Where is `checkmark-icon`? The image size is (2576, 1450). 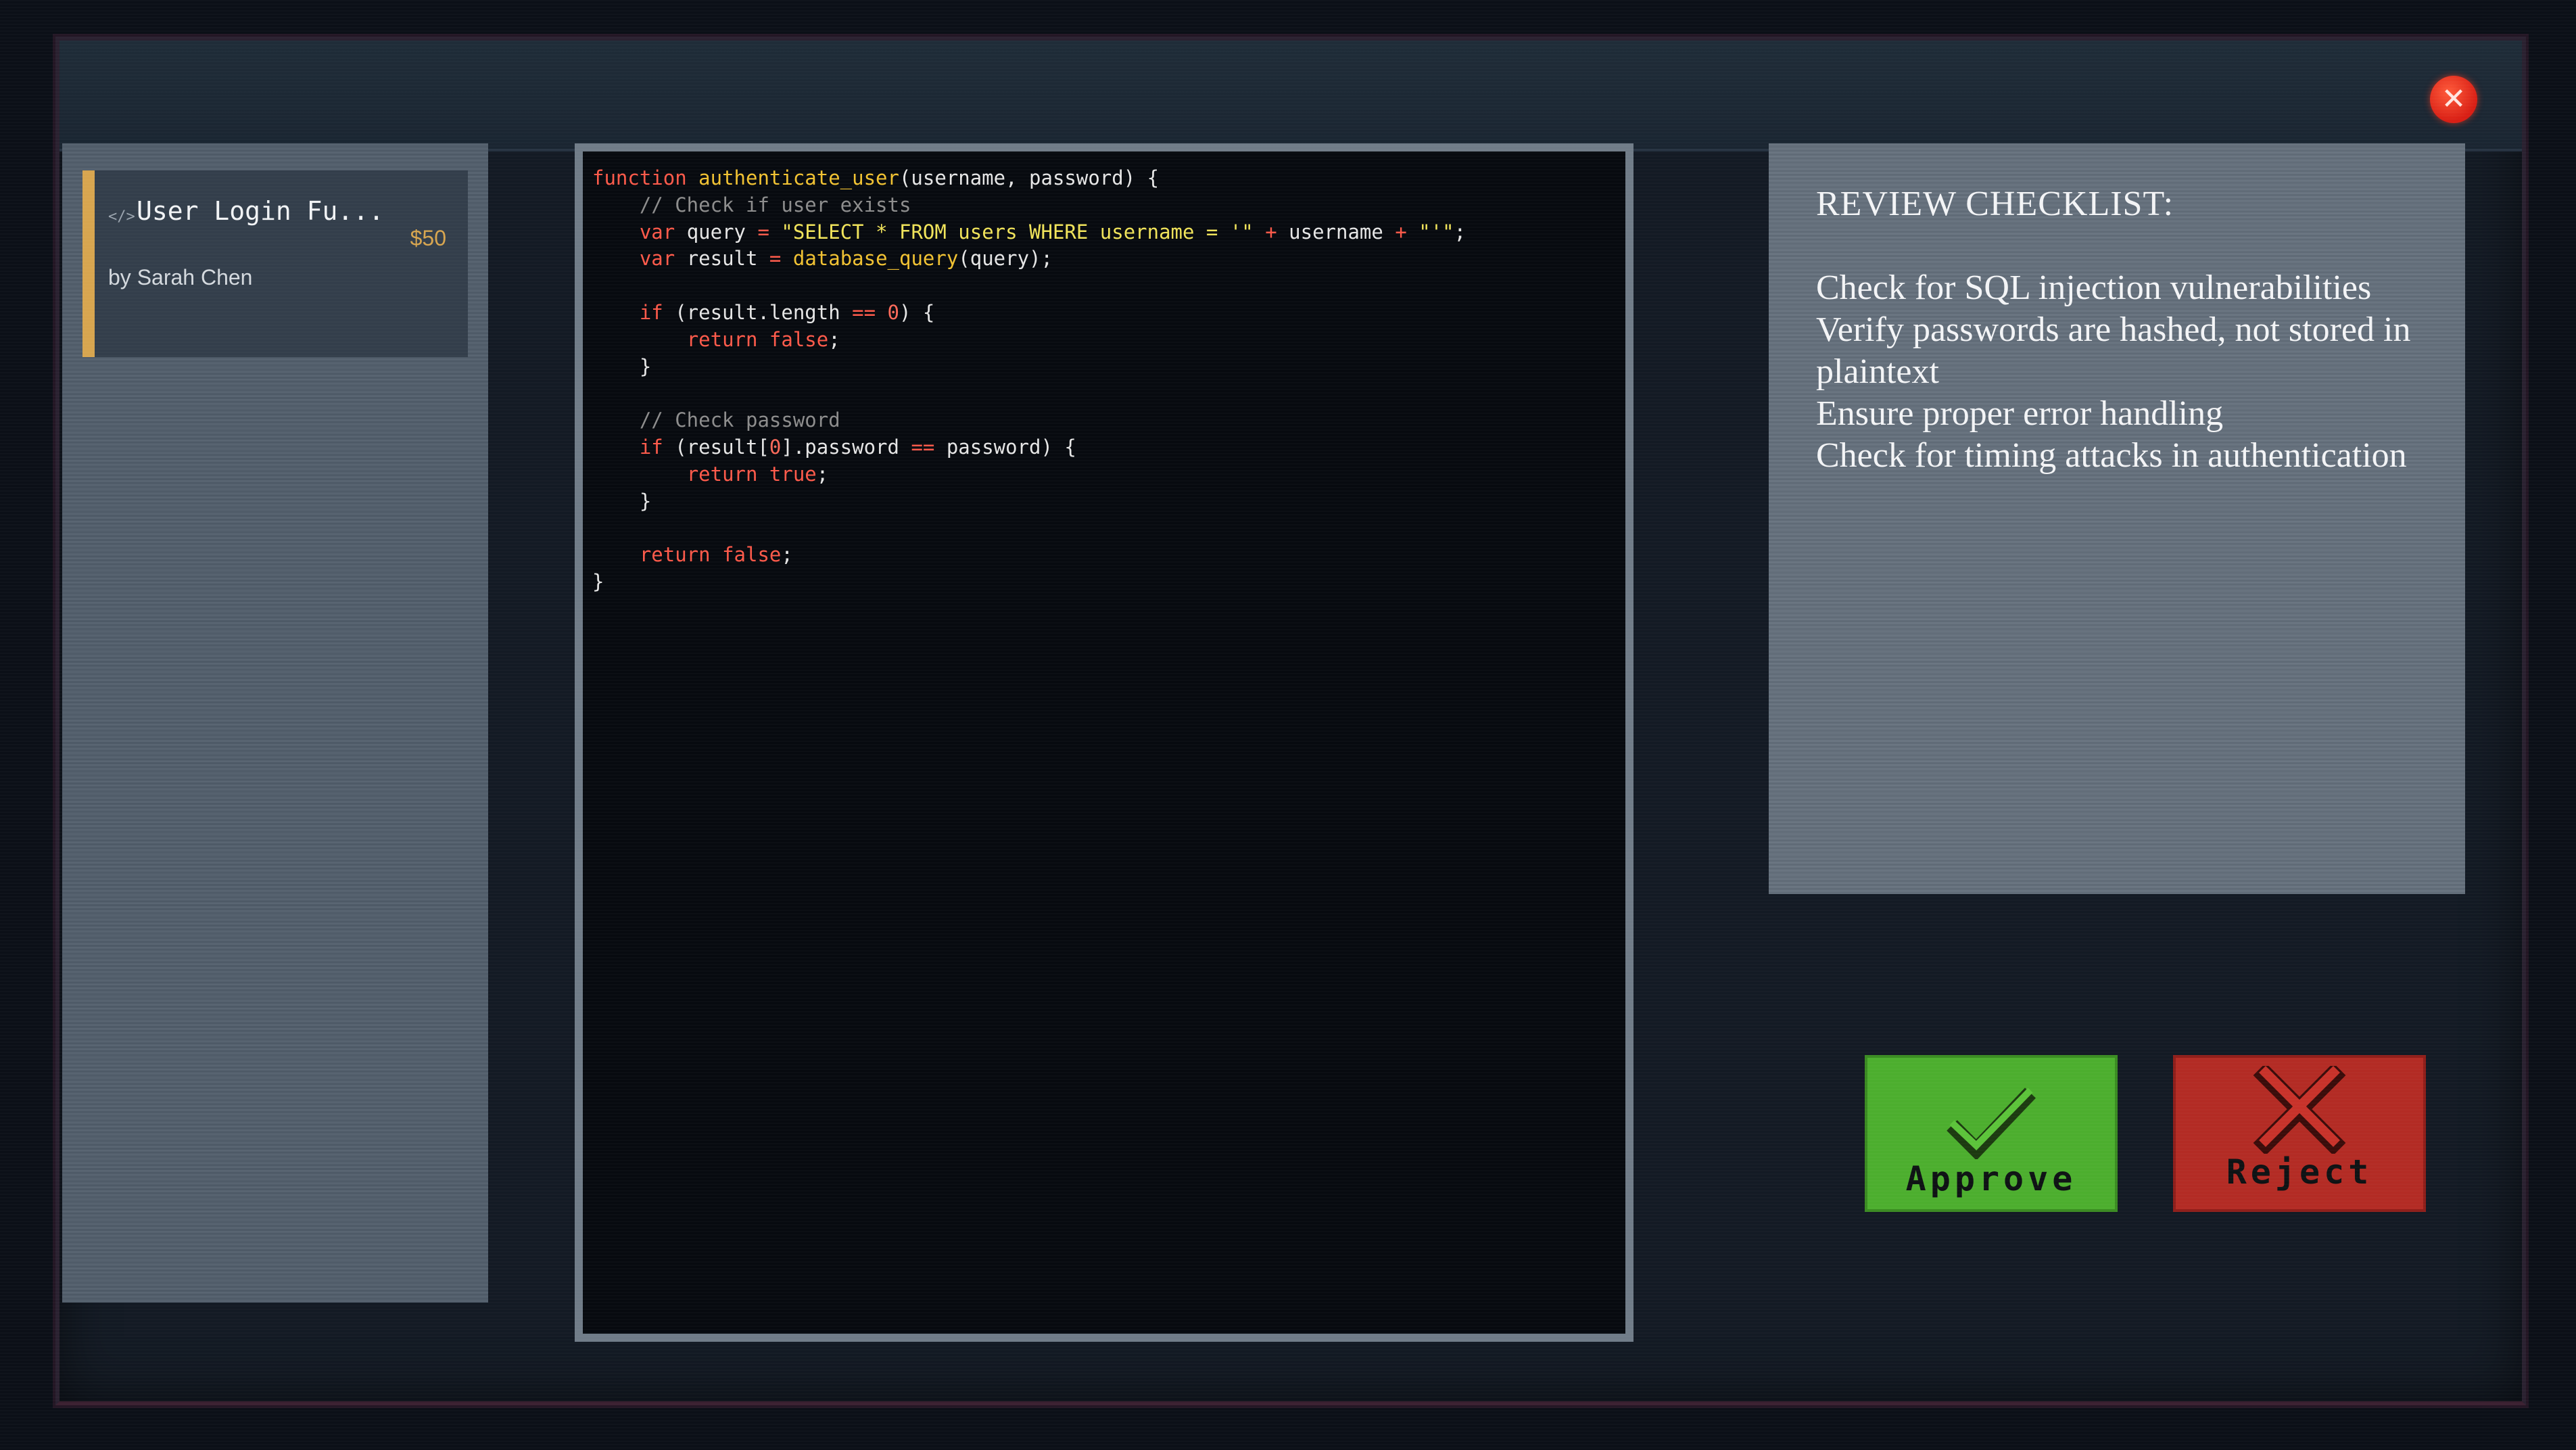 checkmark-icon is located at coordinates (1991, 1123).